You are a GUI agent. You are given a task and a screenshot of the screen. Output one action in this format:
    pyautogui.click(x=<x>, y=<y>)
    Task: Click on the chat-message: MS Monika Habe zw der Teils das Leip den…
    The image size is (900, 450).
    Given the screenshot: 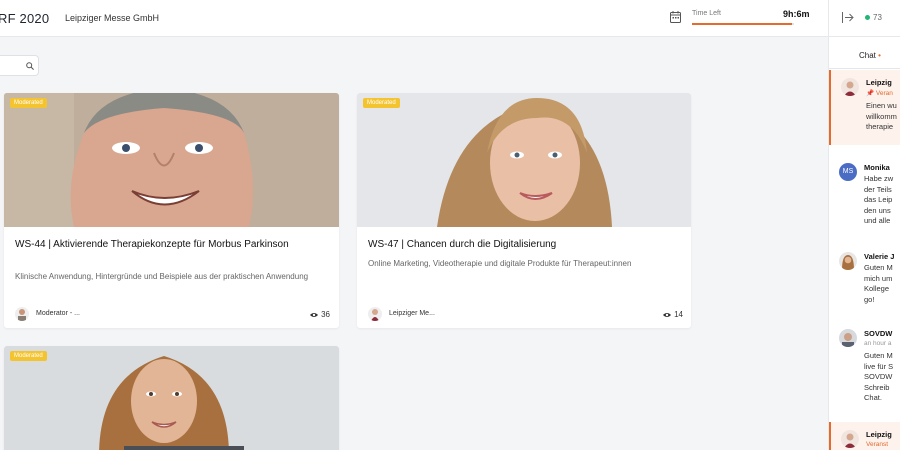 What is the action you would take?
    pyautogui.click(x=864, y=195)
    